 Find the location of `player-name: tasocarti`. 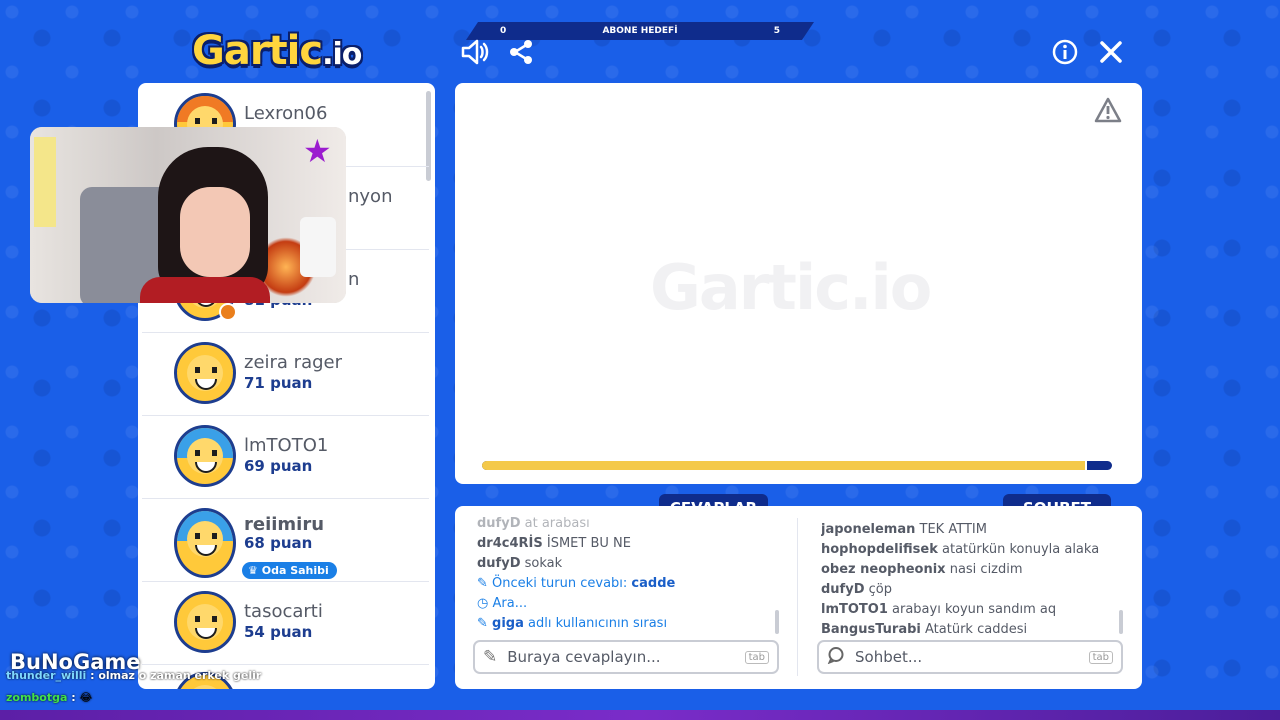

player-name: tasocarti is located at coordinates (283, 611).